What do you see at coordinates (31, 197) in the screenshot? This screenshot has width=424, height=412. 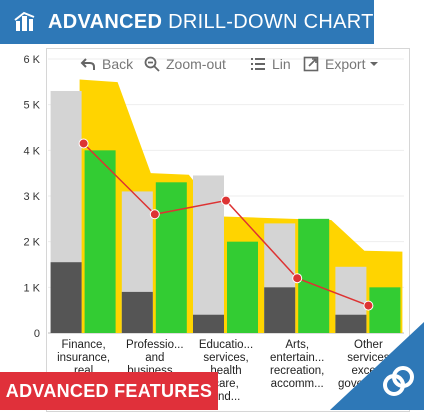 I see `y-tick-label: 3 K` at bounding box center [31, 197].